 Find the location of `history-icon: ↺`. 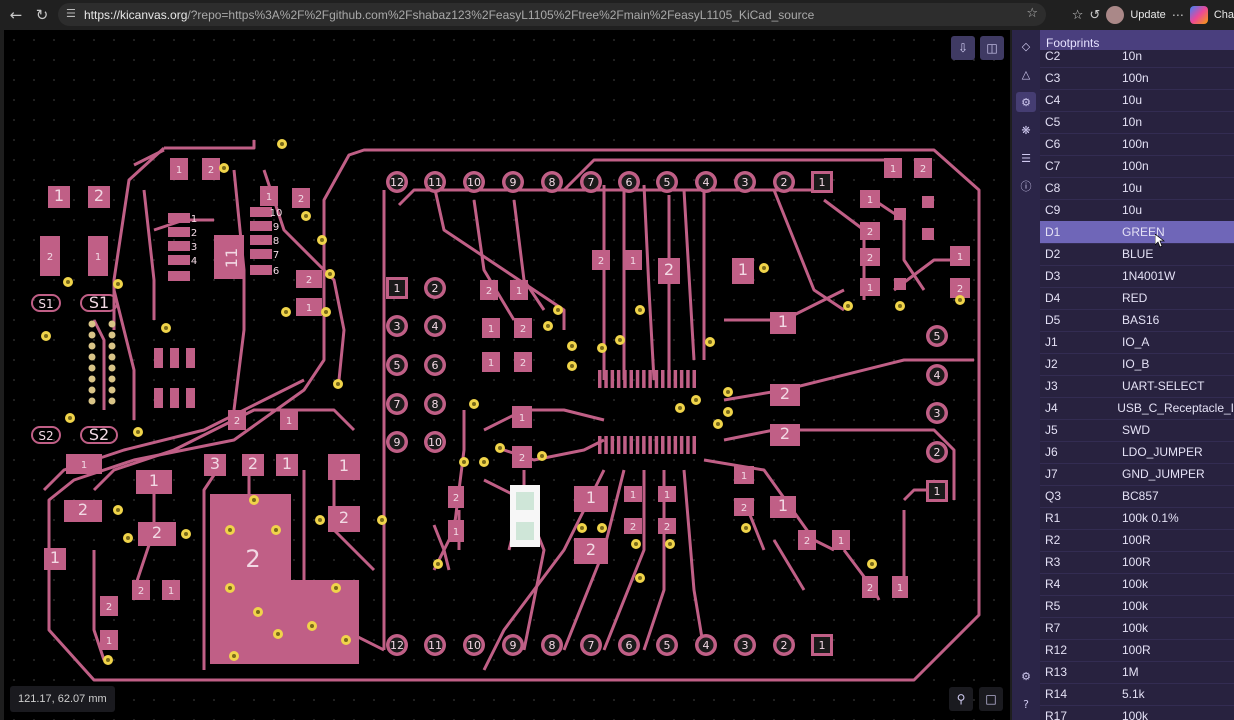

history-icon: ↺ is located at coordinates (1094, 15).